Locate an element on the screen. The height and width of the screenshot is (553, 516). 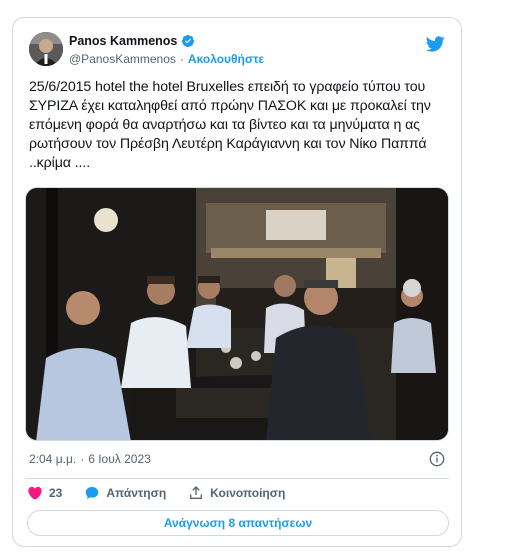
reply-bubble-icon is located at coordinates (92, 493).